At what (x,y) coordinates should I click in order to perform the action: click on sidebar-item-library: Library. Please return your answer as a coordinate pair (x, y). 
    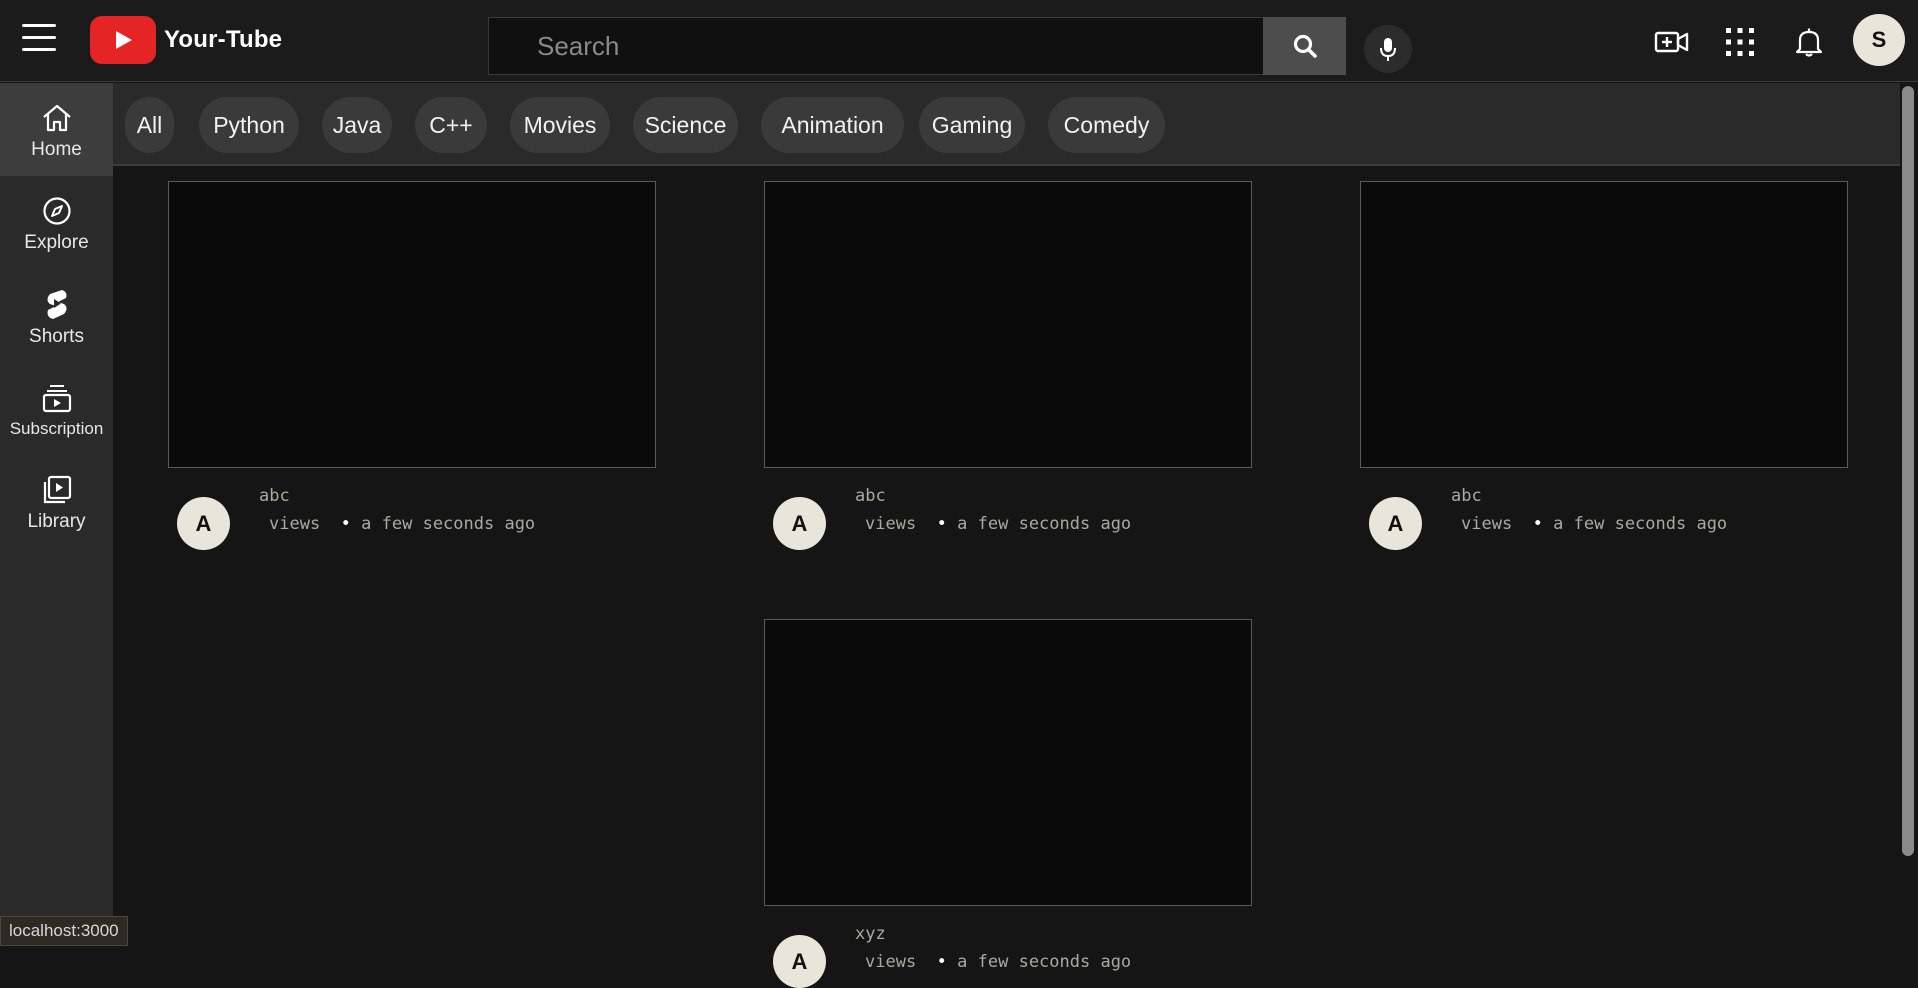
    Looking at the image, I should click on (56, 501).